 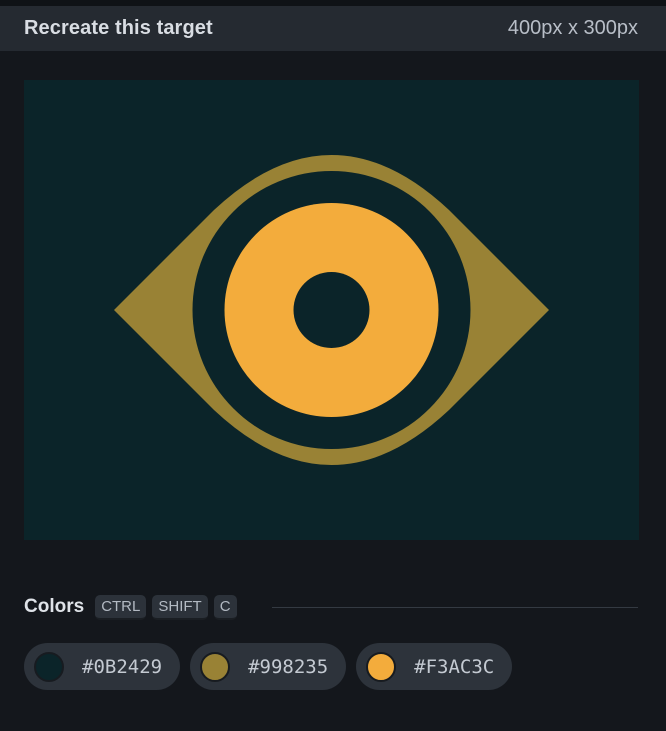 I want to click on color-swatch-f3ac3c: #F3AC3C, so click(x=434, y=666).